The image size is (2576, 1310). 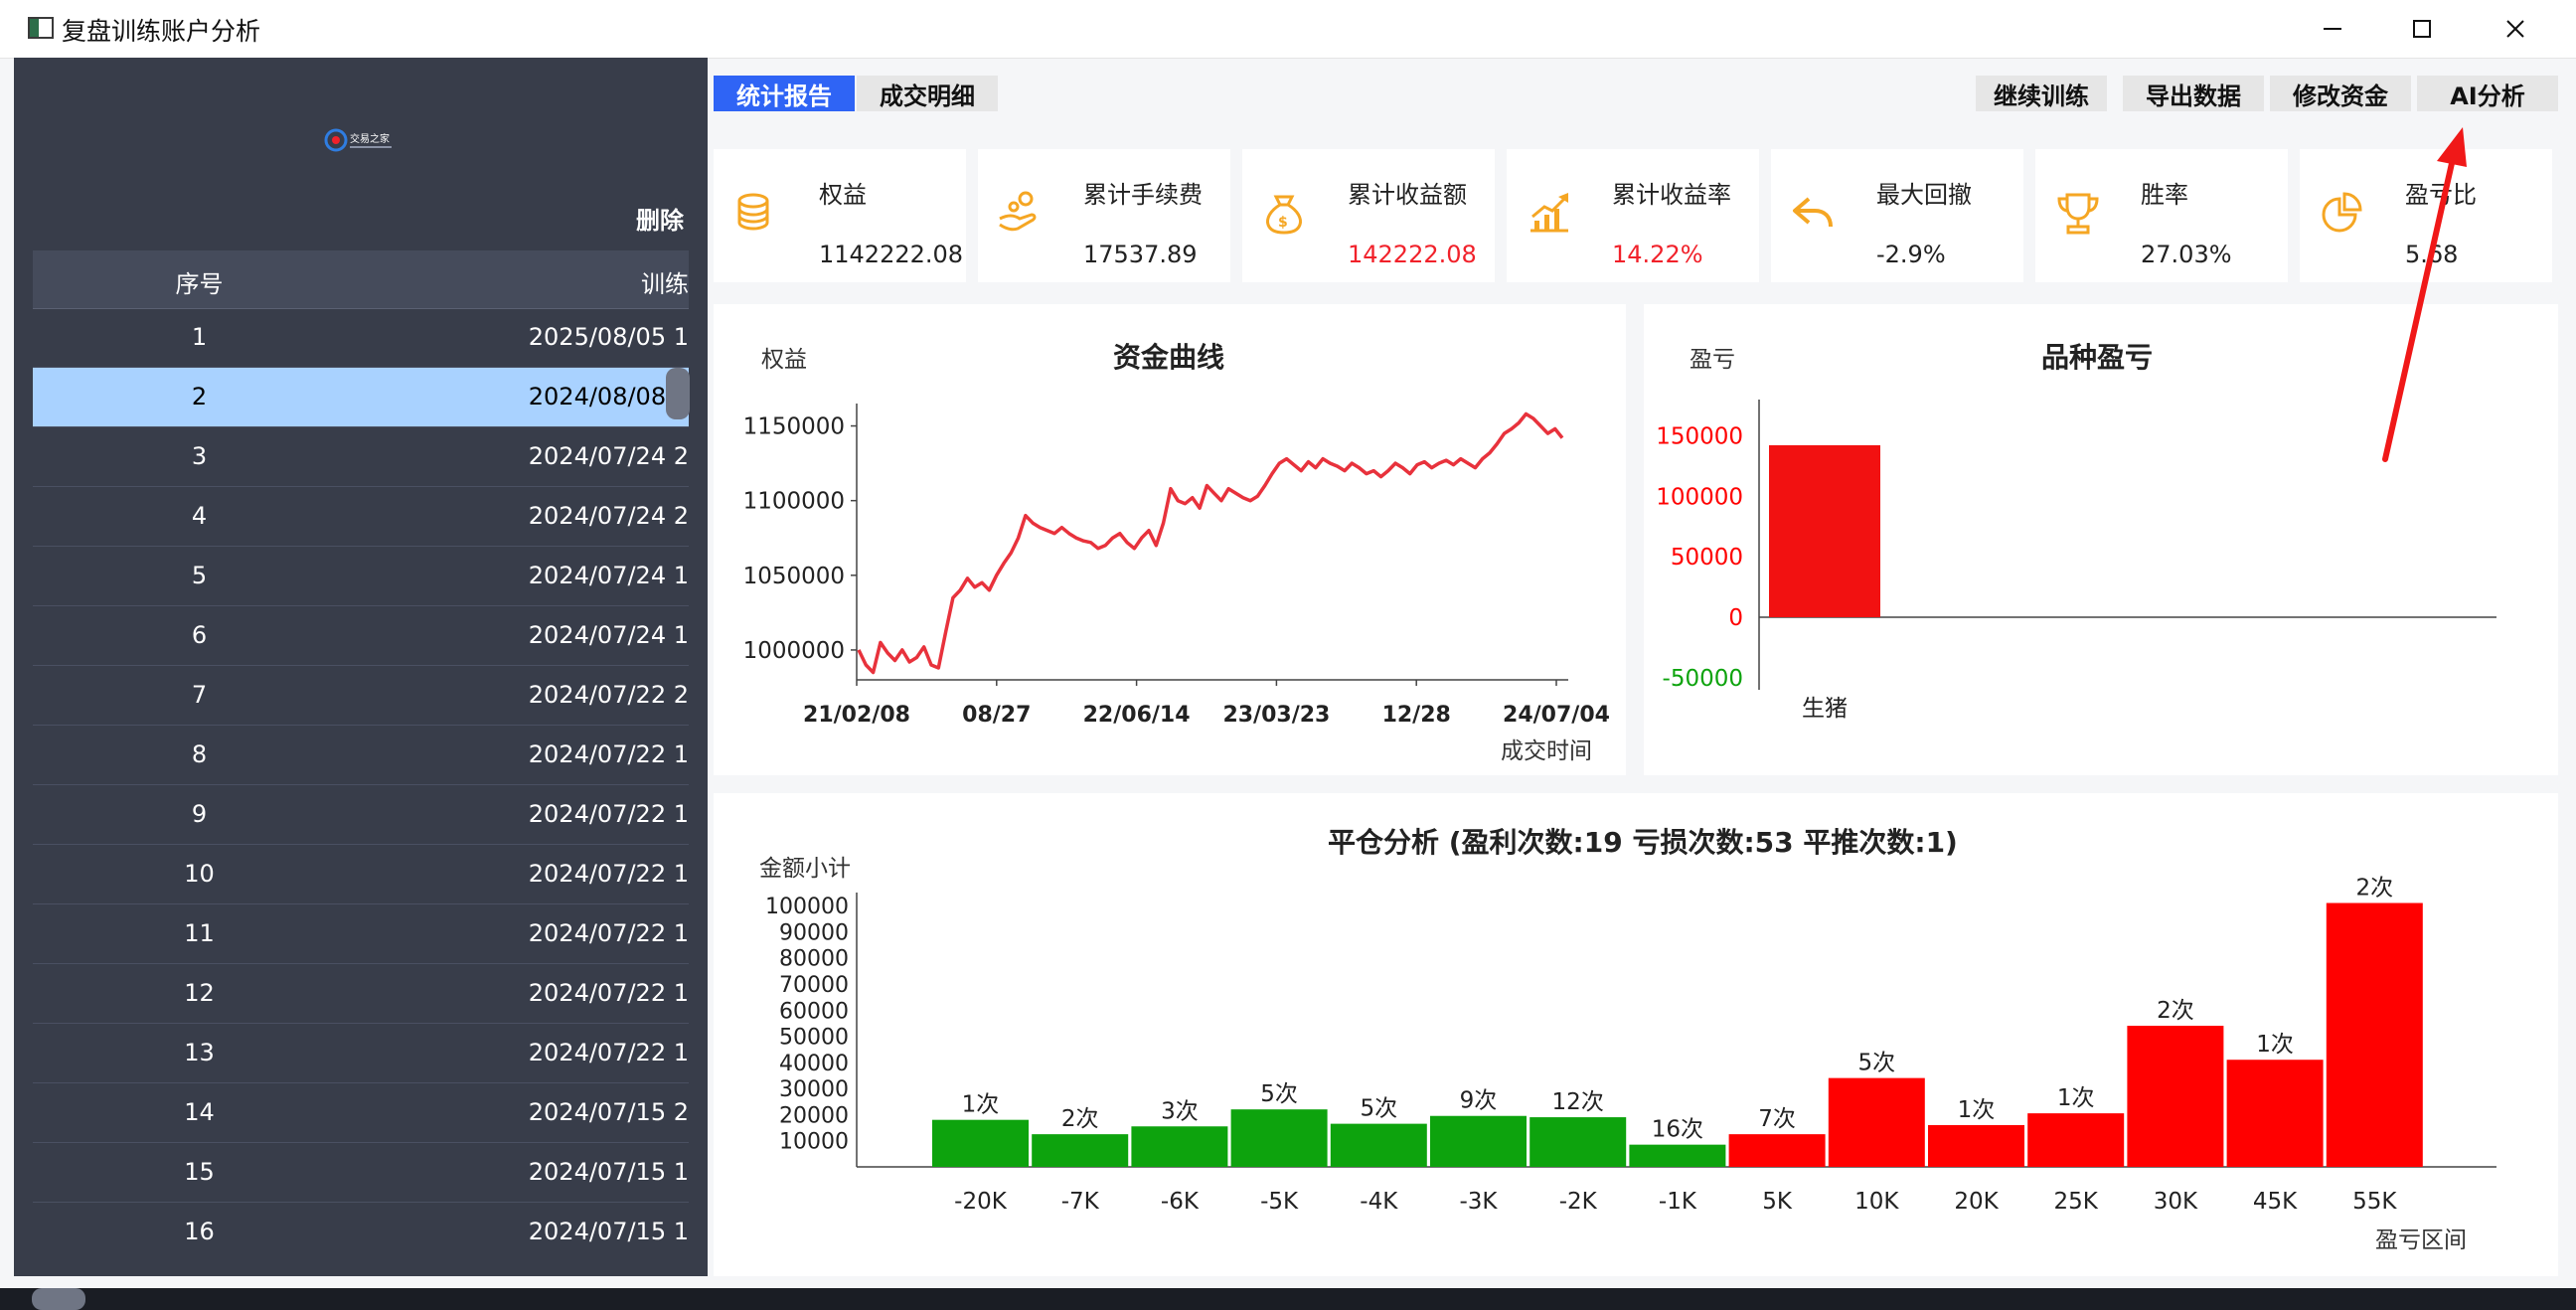 What do you see at coordinates (2332, 29) in the screenshot?
I see `minimize-button` at bounding box center [2332, 29].